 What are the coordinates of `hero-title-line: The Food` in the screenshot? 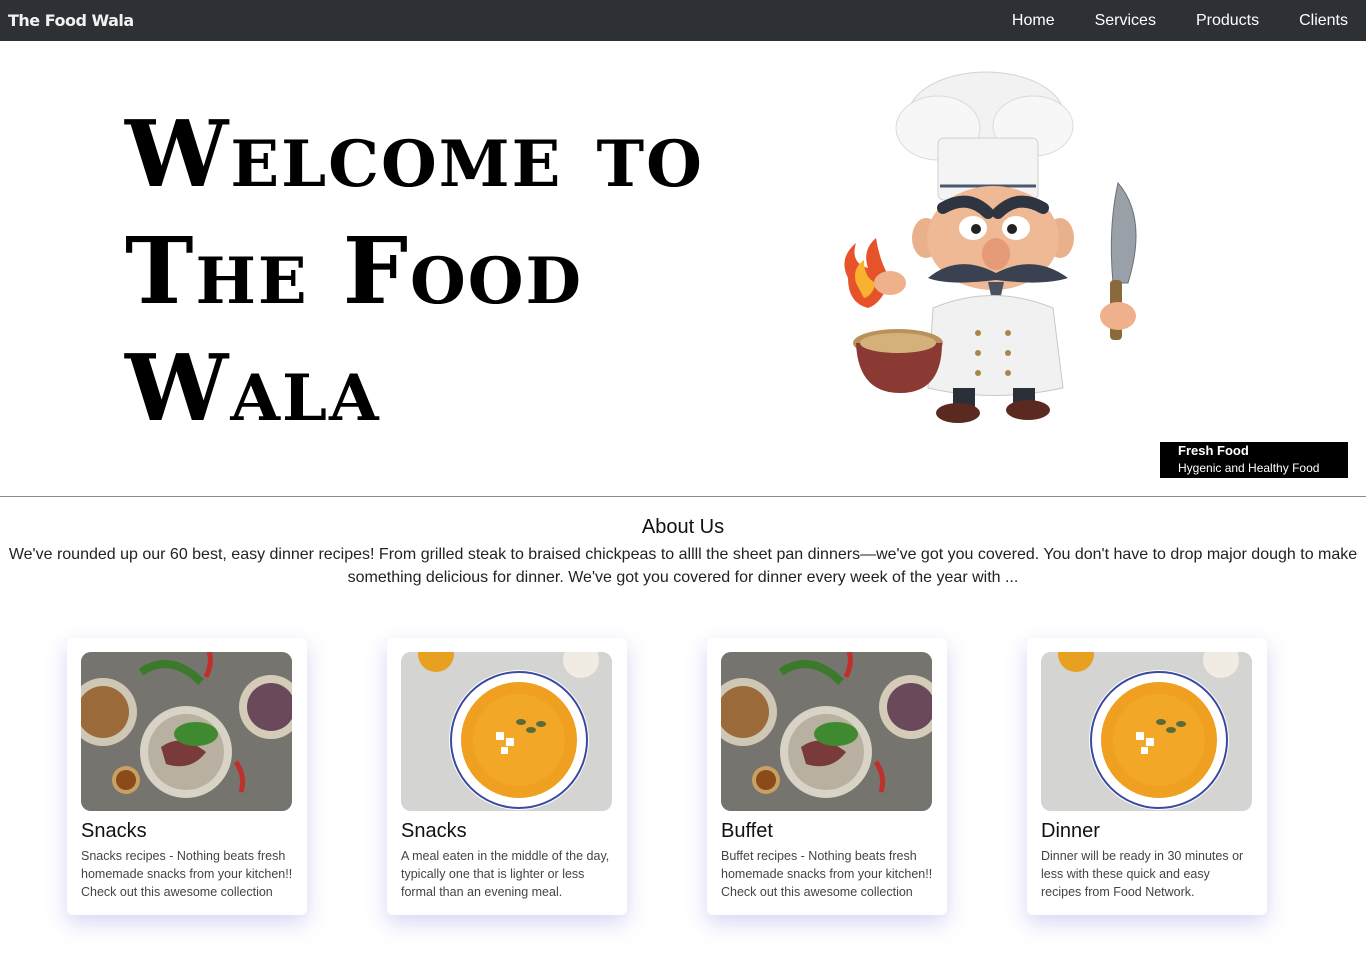 It's located at (354, 271).